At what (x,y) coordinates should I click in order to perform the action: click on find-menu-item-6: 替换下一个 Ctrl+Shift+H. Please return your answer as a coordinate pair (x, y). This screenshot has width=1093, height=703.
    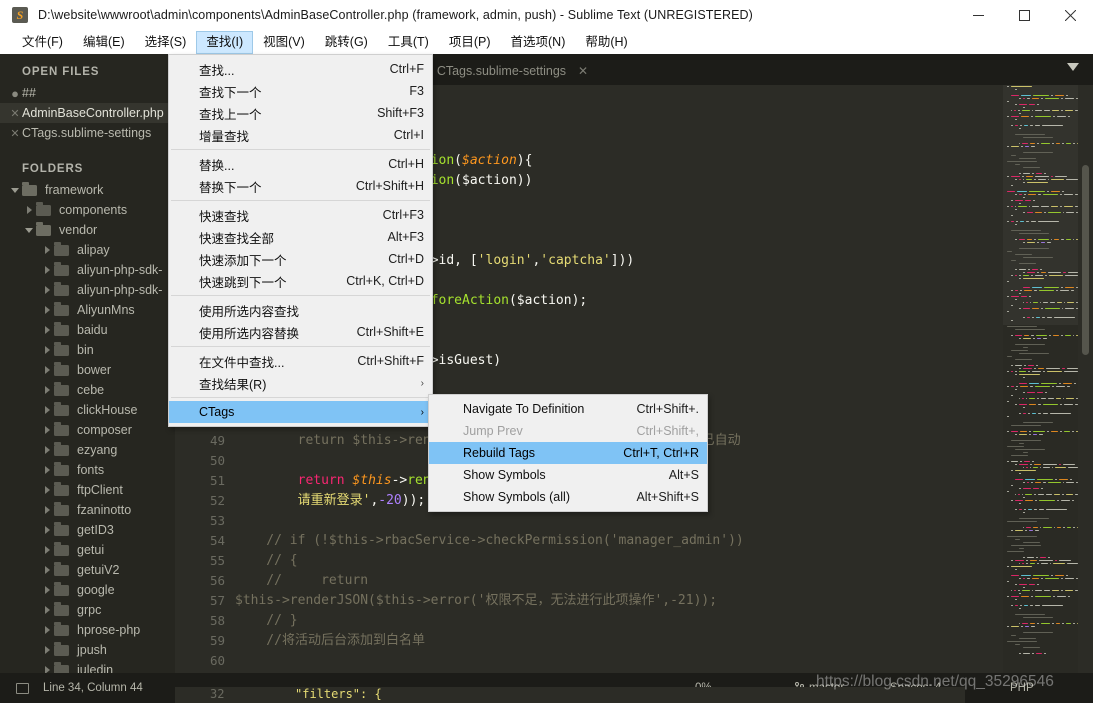
    Looking at the image, I should click on (300, 186).